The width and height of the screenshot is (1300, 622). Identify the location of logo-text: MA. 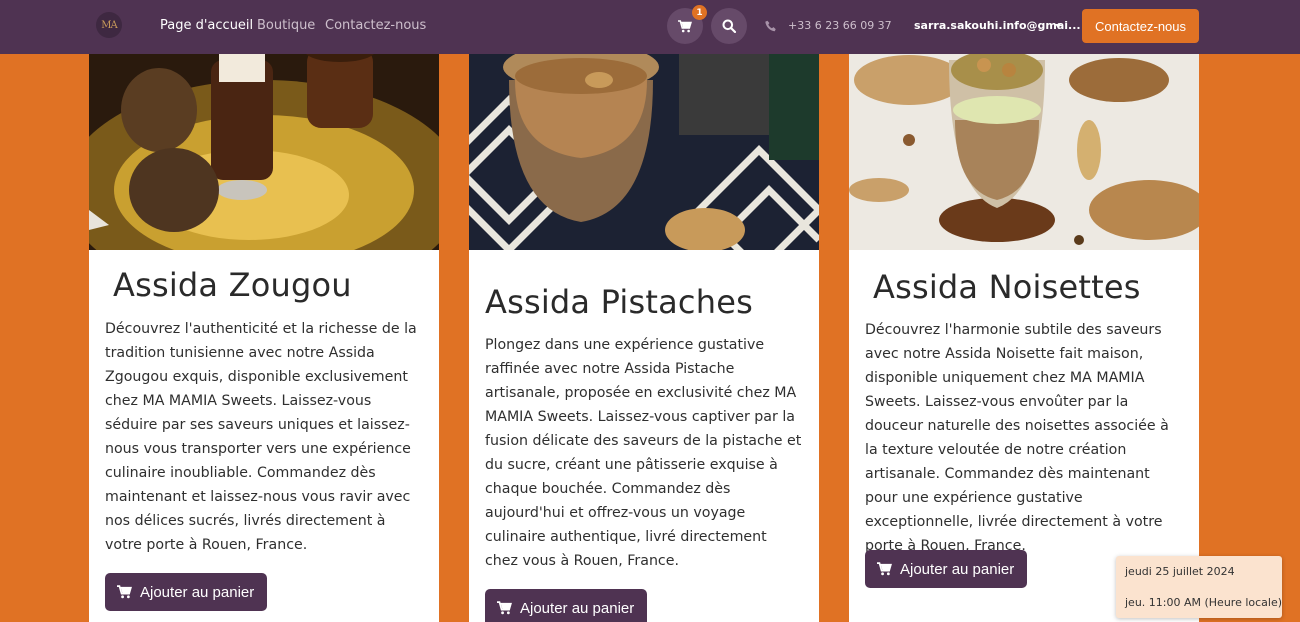
(109, 25).